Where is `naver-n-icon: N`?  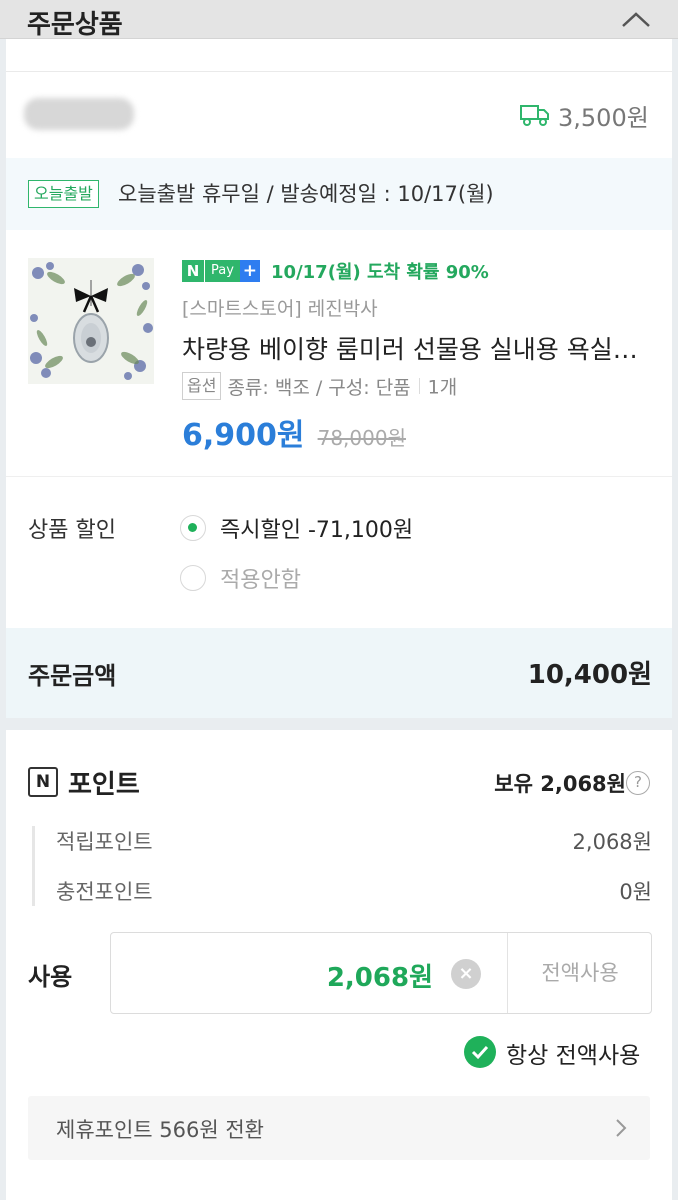
naver-n-icon: N is located at coordinates (43, 782).